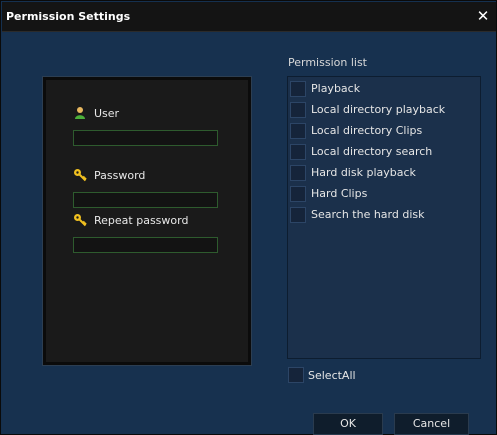  I want to click on permission-label: Search the hard disk, so click(368, 214).